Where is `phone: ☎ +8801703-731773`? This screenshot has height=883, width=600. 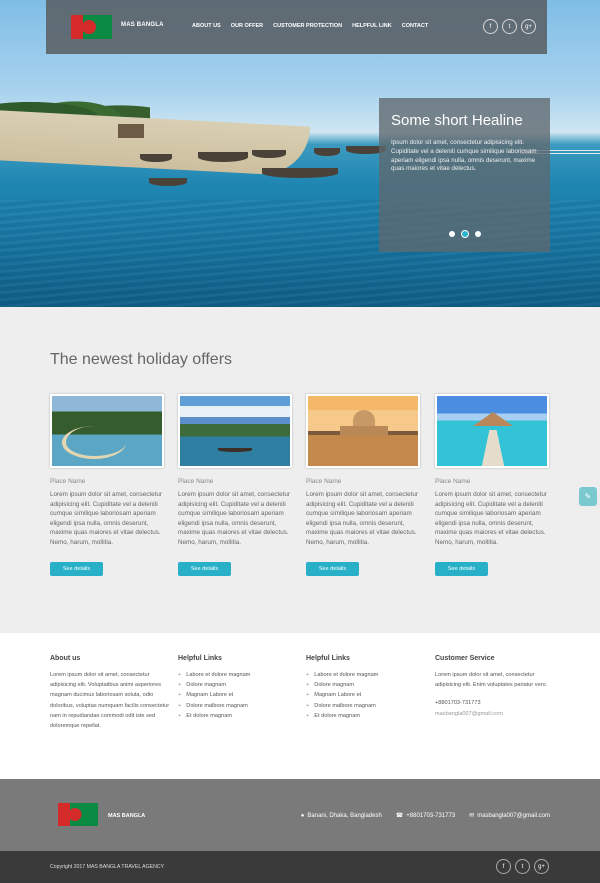
phone: ☎ +8801703-731773 is located at coordinates (425, 816).